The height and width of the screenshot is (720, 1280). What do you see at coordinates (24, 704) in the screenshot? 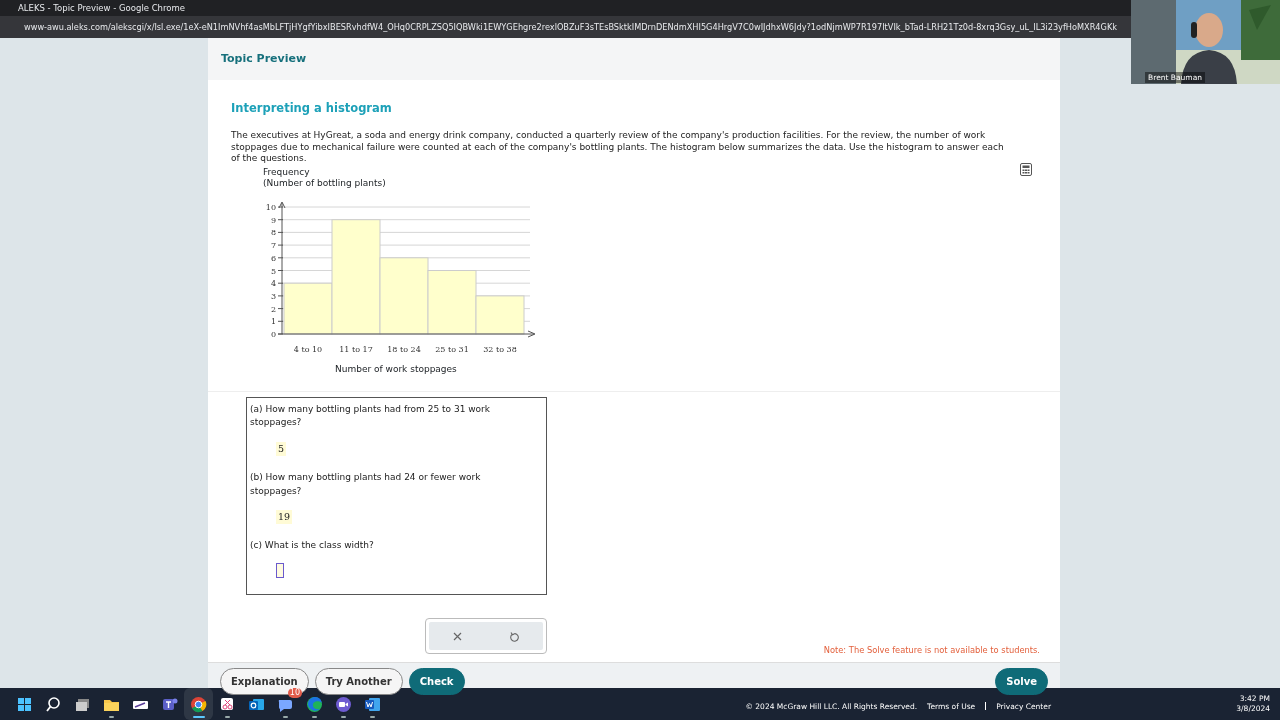
I see `start-icon` at bounding box center [24, 704].